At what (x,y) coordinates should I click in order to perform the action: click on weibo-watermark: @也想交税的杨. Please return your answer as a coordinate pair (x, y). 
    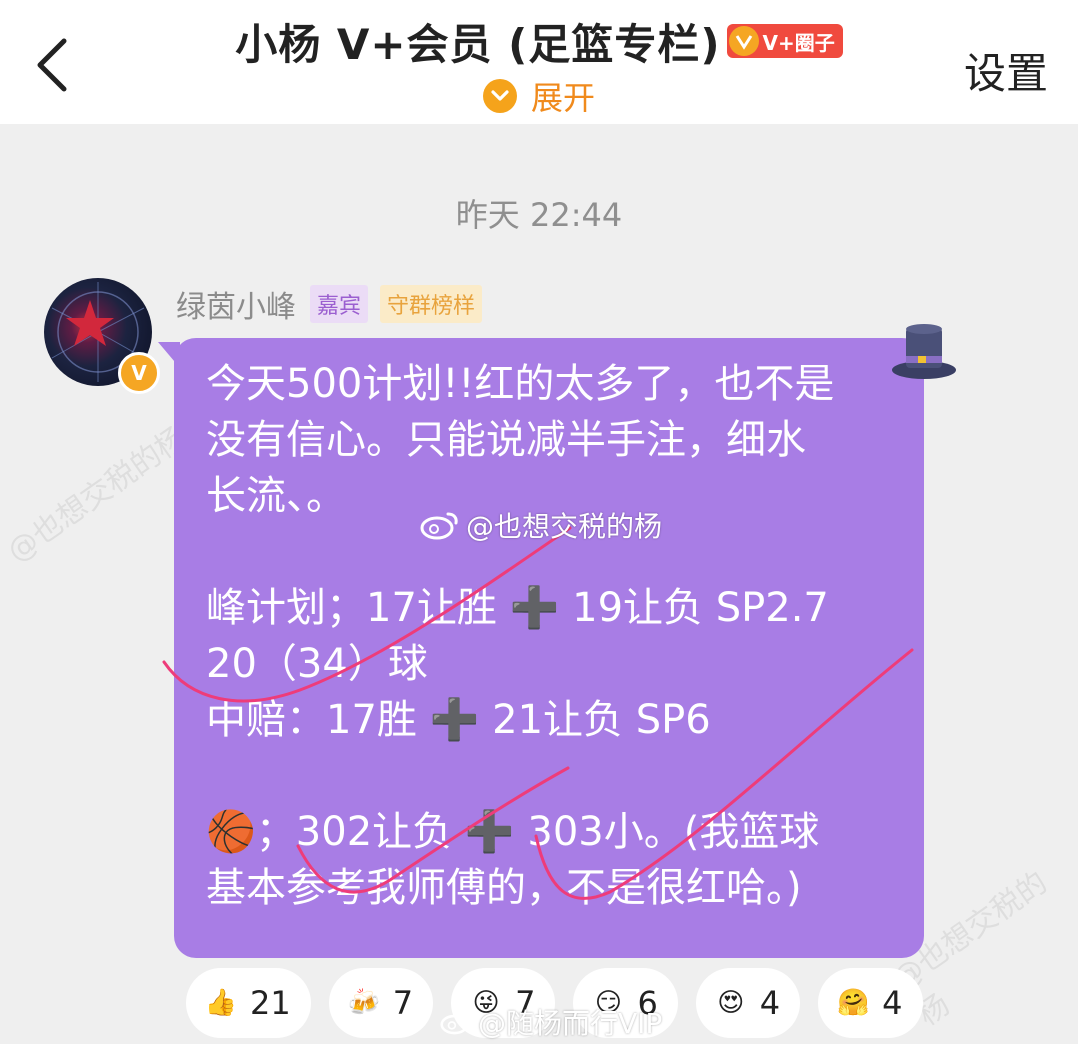
    Looking at the image, I should click on (541, 525).